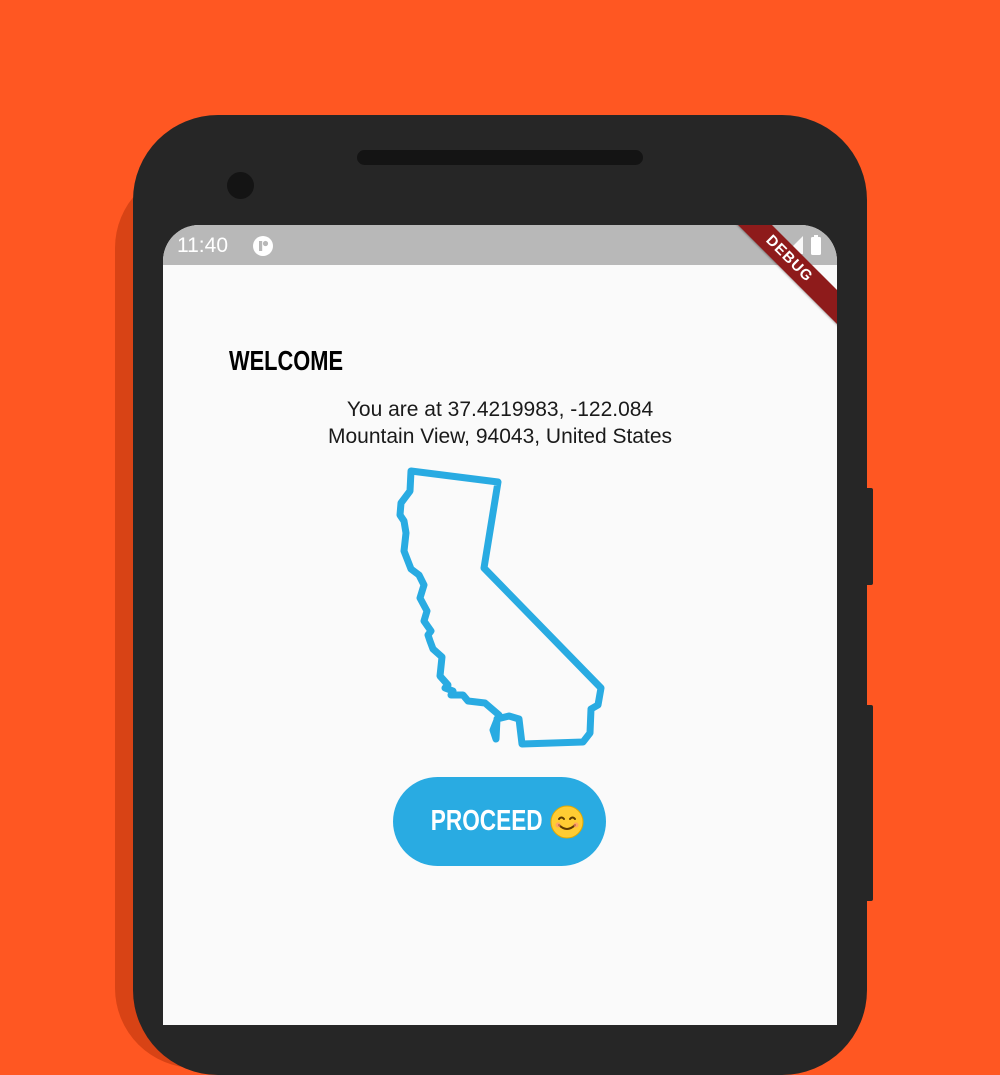 This screenshot has width=1000, height=1075. Describe the element at coordinates (202, 245) in the screenshot. I see `status-time: 11:40` at that location.